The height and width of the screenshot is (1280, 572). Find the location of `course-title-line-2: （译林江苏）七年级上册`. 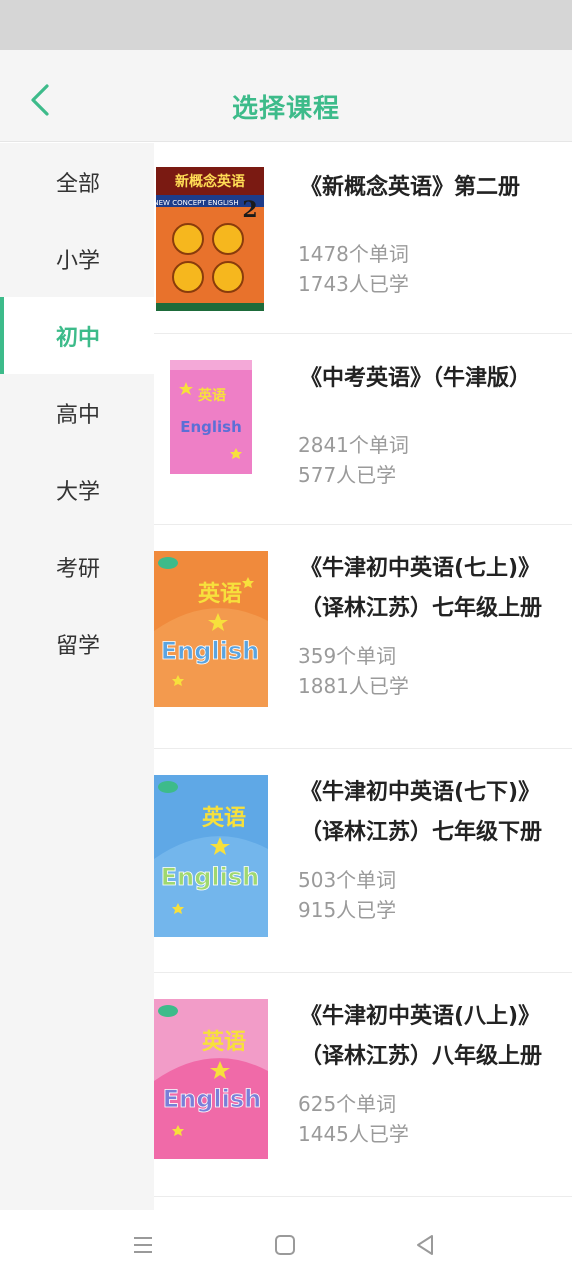

course-title-line-2: （译林江苏）七年级上册 is located at coordinates (421, 608).